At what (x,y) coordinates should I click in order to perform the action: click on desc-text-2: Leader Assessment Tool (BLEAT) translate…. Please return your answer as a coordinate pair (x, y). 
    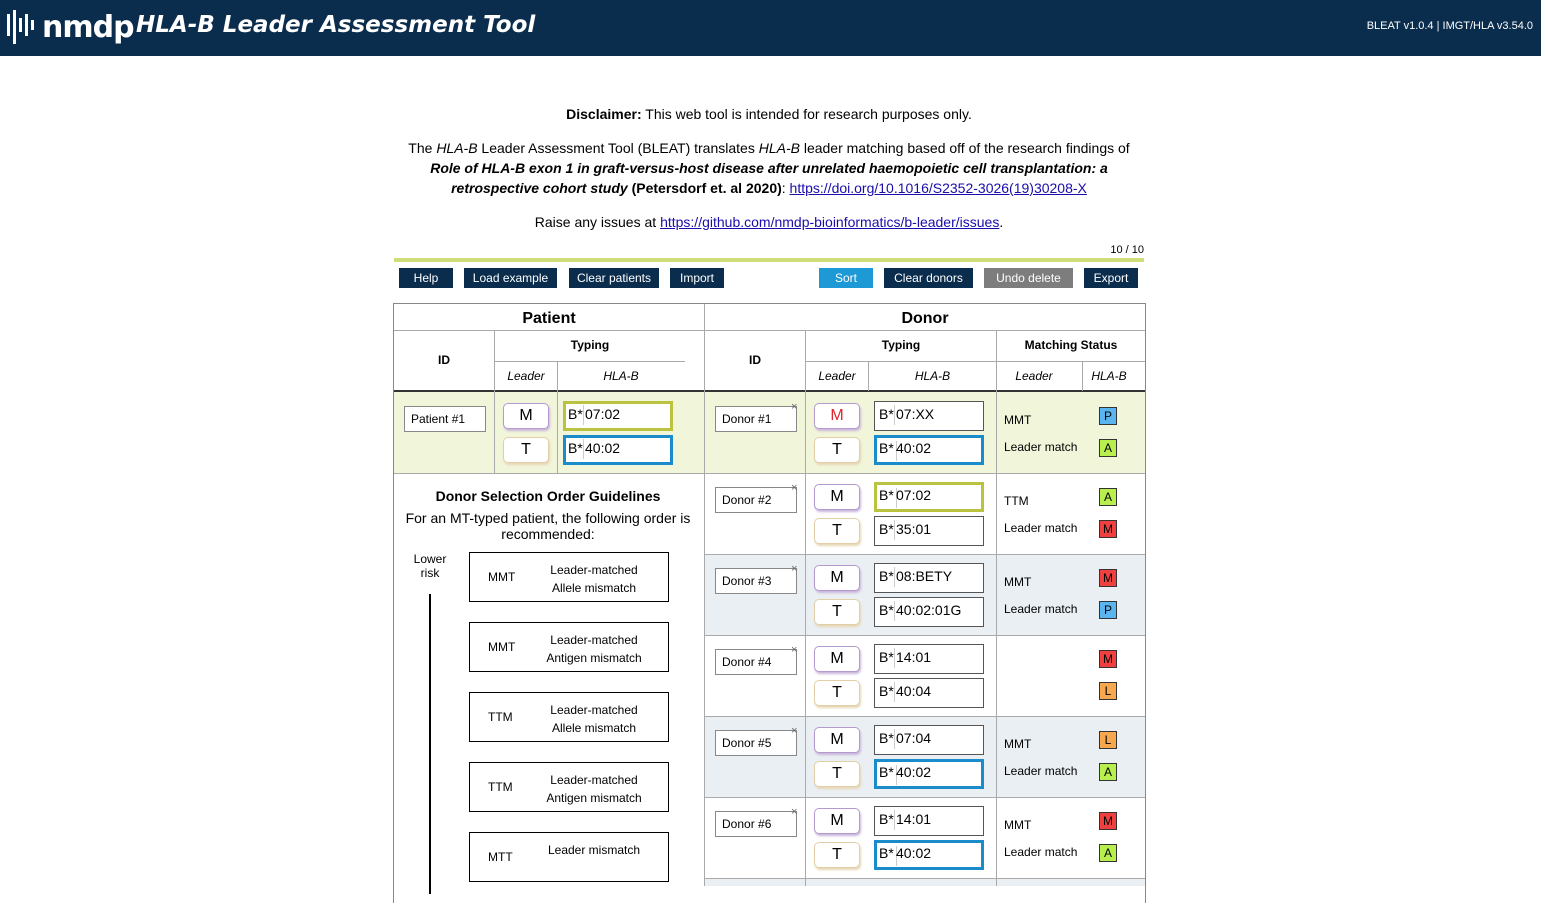
    Looking at the image, I should click on (618, 148).